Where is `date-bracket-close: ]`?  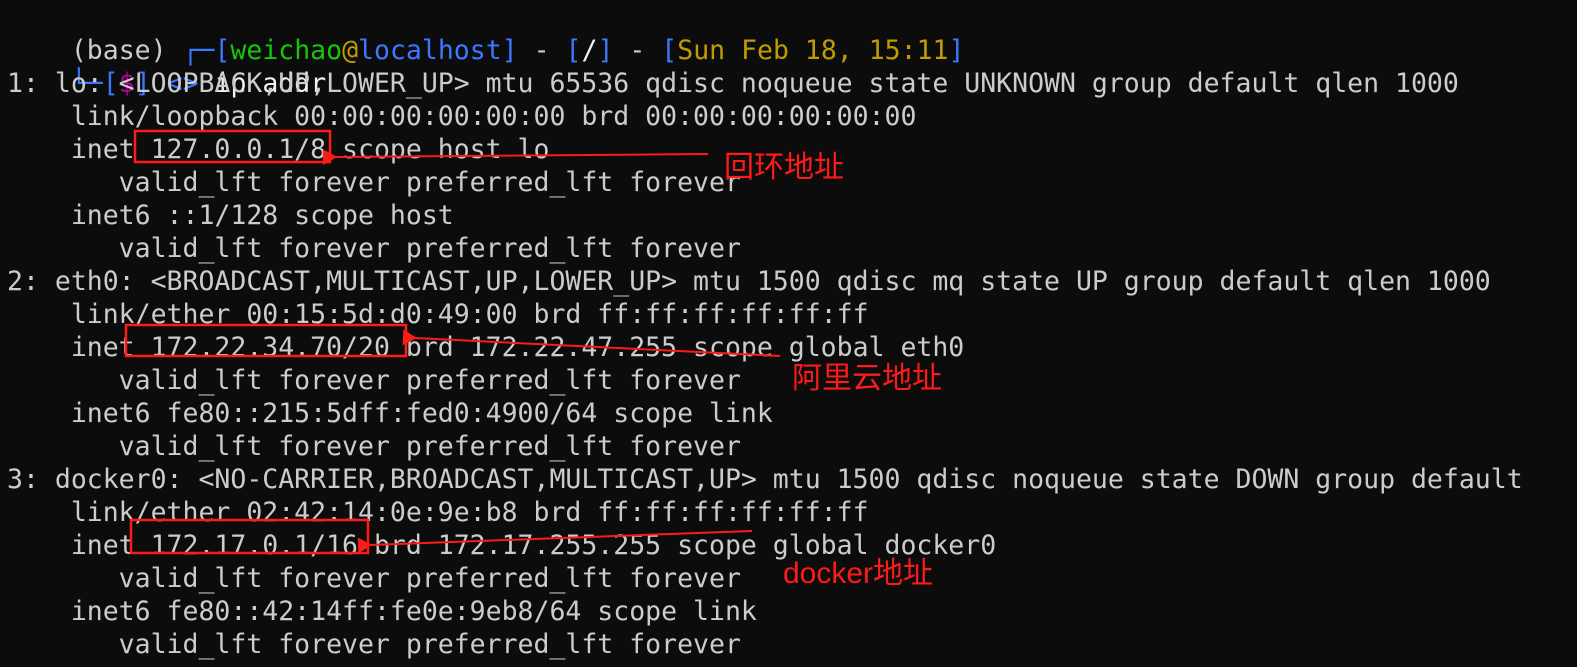
date-bracket-close: ] is located at coordinates (956, 50).